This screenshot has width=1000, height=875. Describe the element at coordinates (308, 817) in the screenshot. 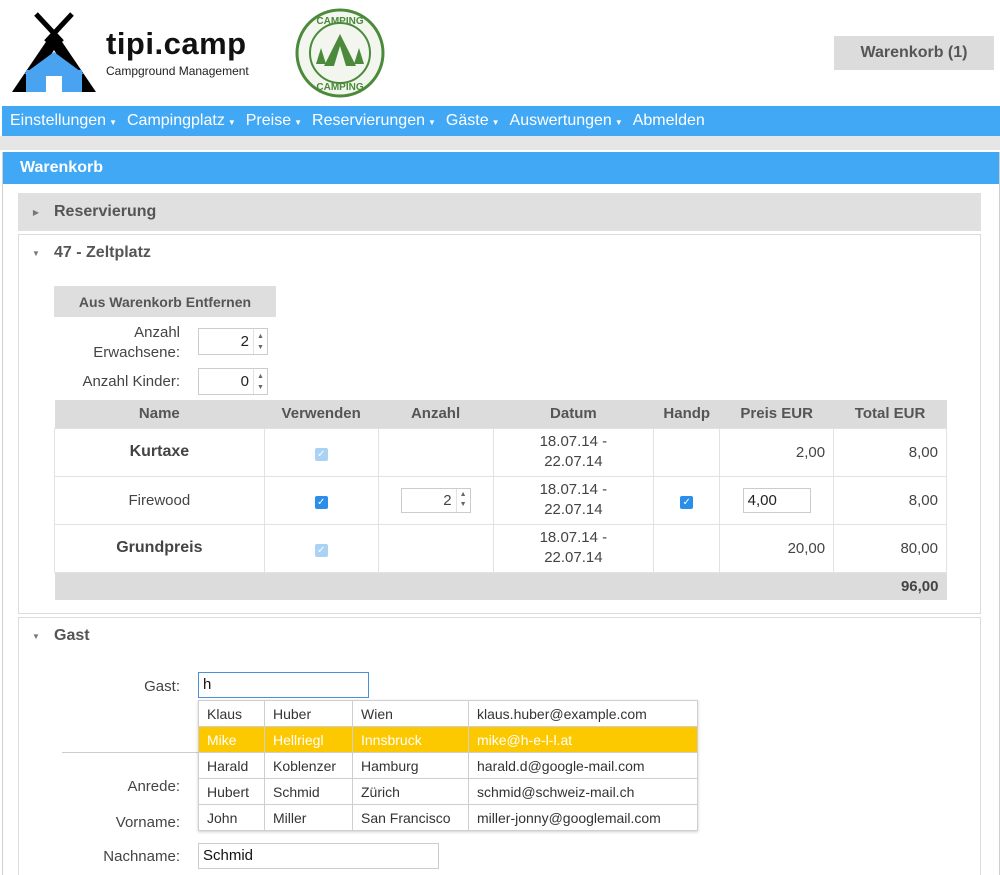

I see `suggestion-last: Miller` at that location.